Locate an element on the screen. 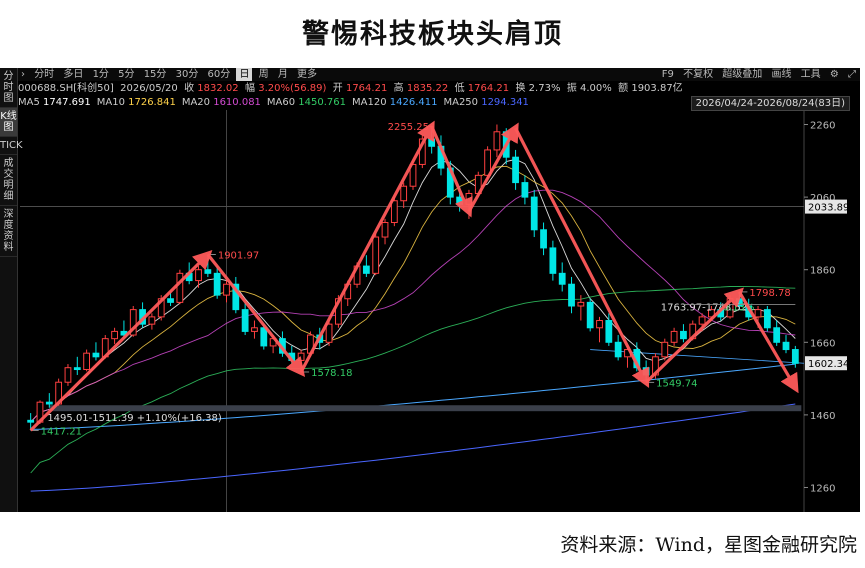  ma-legend-item: MA250 1294.341 is located at coordinates (485, 102).